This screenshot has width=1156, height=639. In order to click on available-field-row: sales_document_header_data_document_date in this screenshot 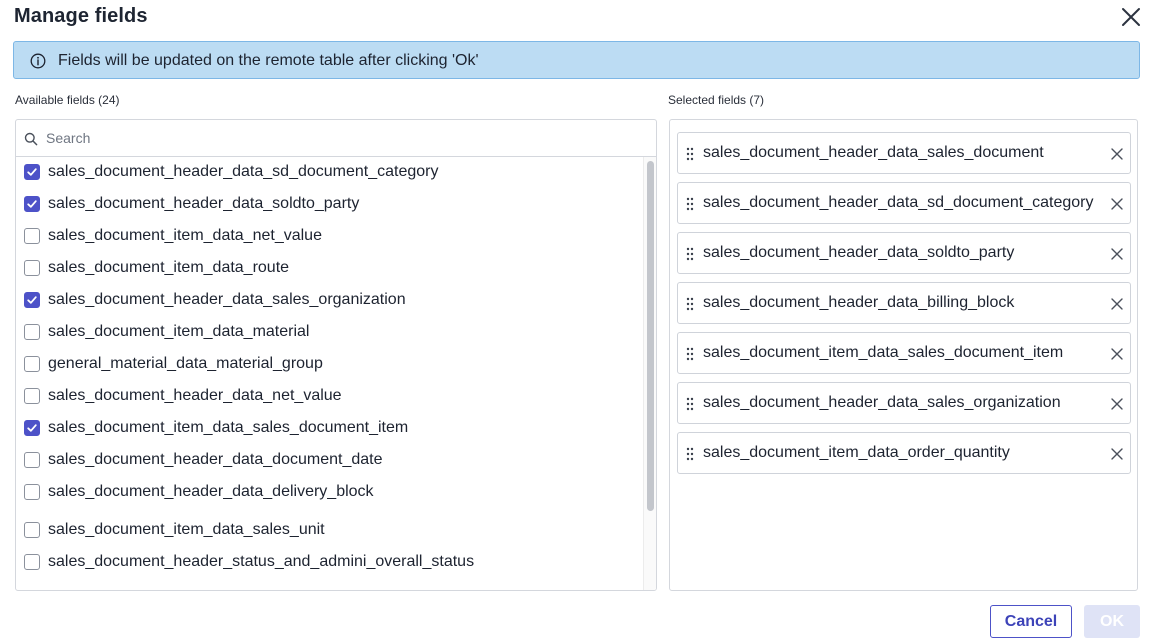, I will do `click(329, 460)`.